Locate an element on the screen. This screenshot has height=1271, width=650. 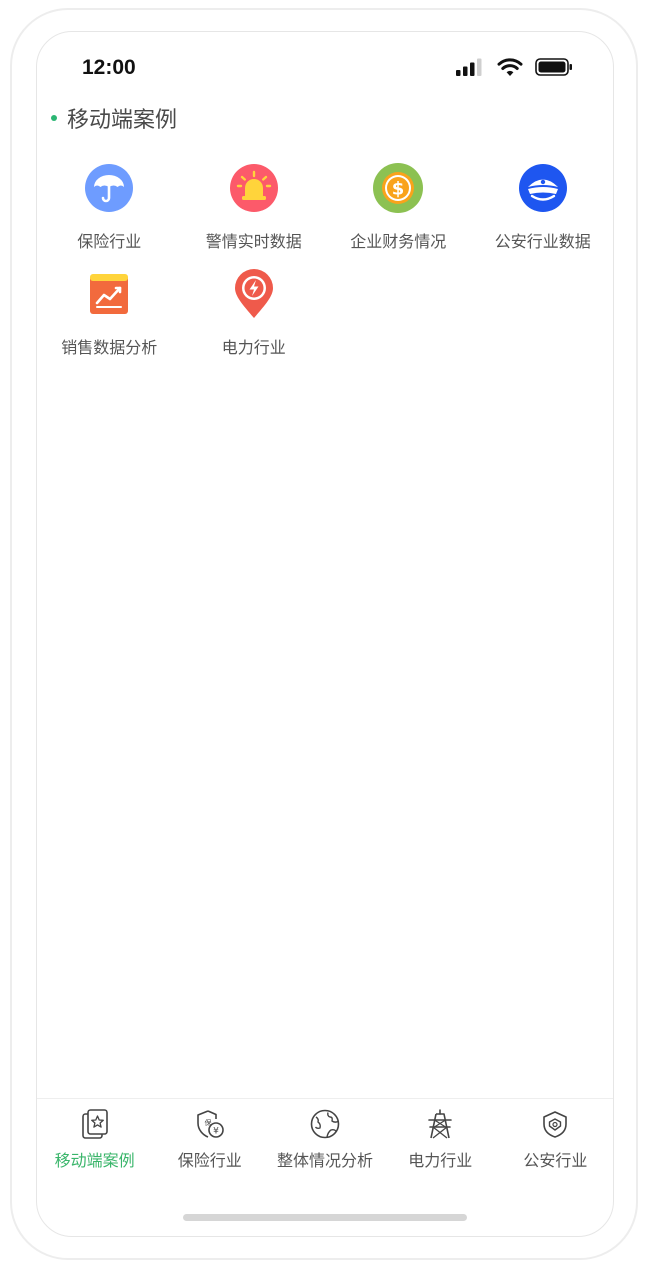
sales-chart-icon is located at coordinates (109, 294).